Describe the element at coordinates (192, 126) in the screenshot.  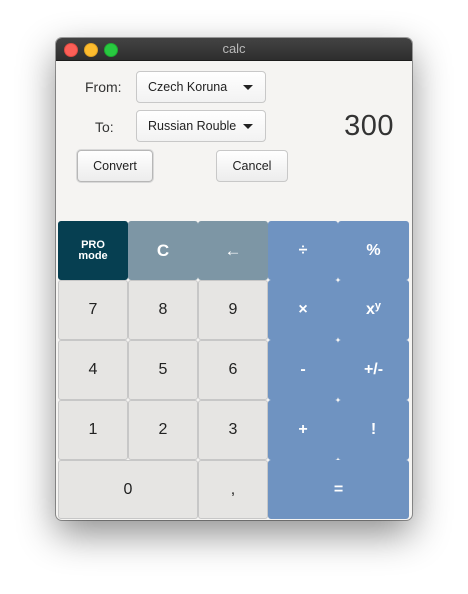
I see `to-currency-value: Russian Rouble` at that location.